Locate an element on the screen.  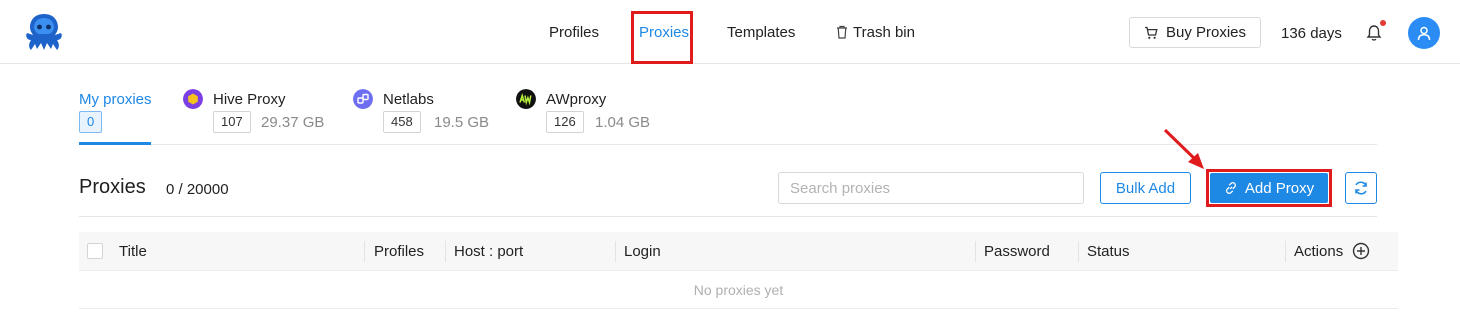
refresh-icon is located at coordinates (1361, 188).